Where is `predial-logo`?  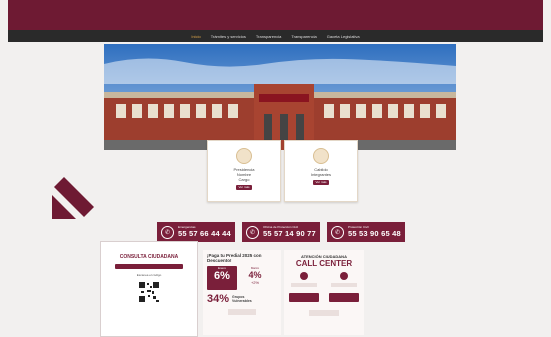 predial-logo is located at coordinates (242, 312).